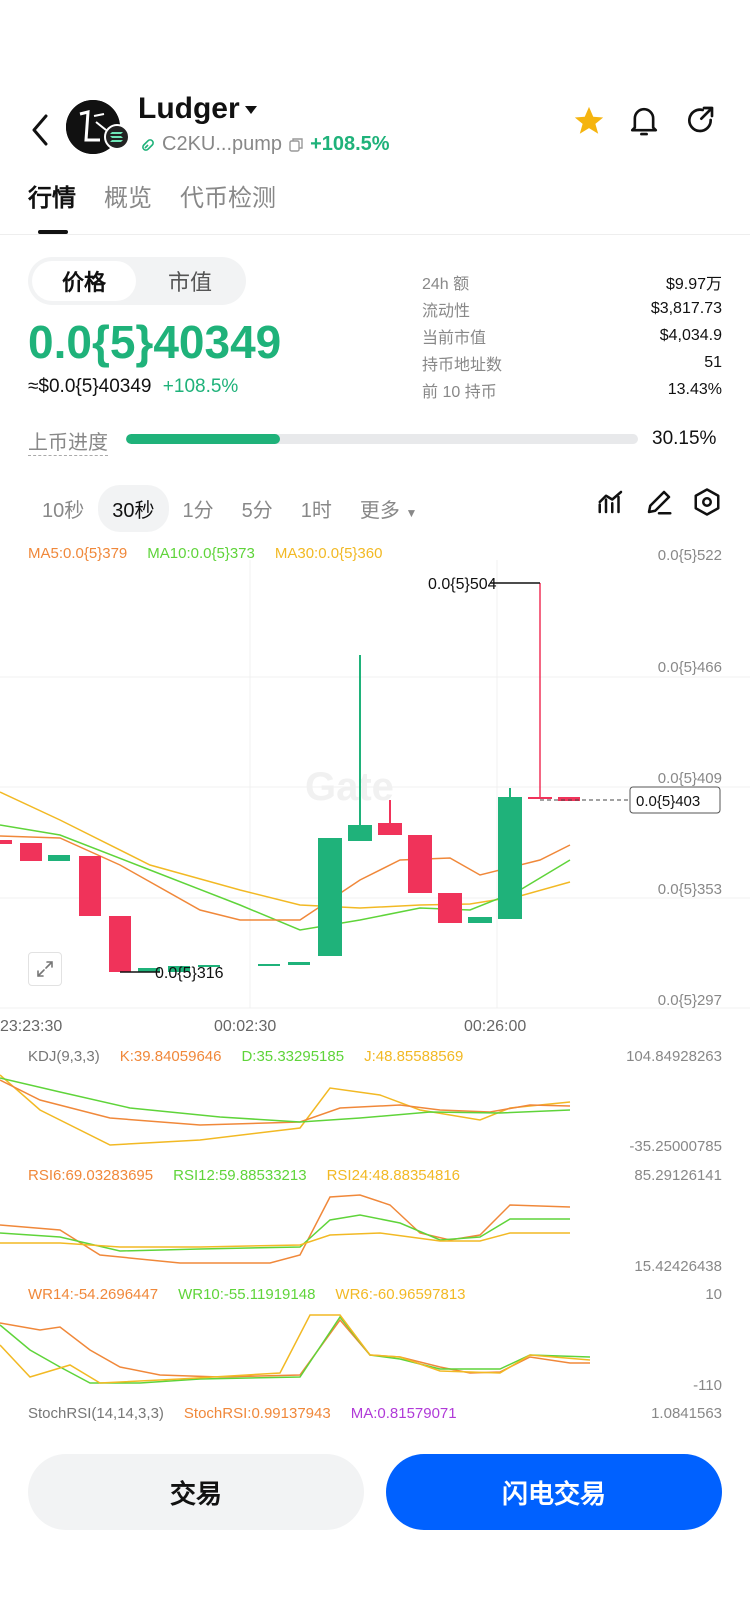 The width and height of the screenshot is (750, 1623). Describe the element at coordinates (694, 389) in the screenshot. I see `stat-value: 13.43%` at that location.